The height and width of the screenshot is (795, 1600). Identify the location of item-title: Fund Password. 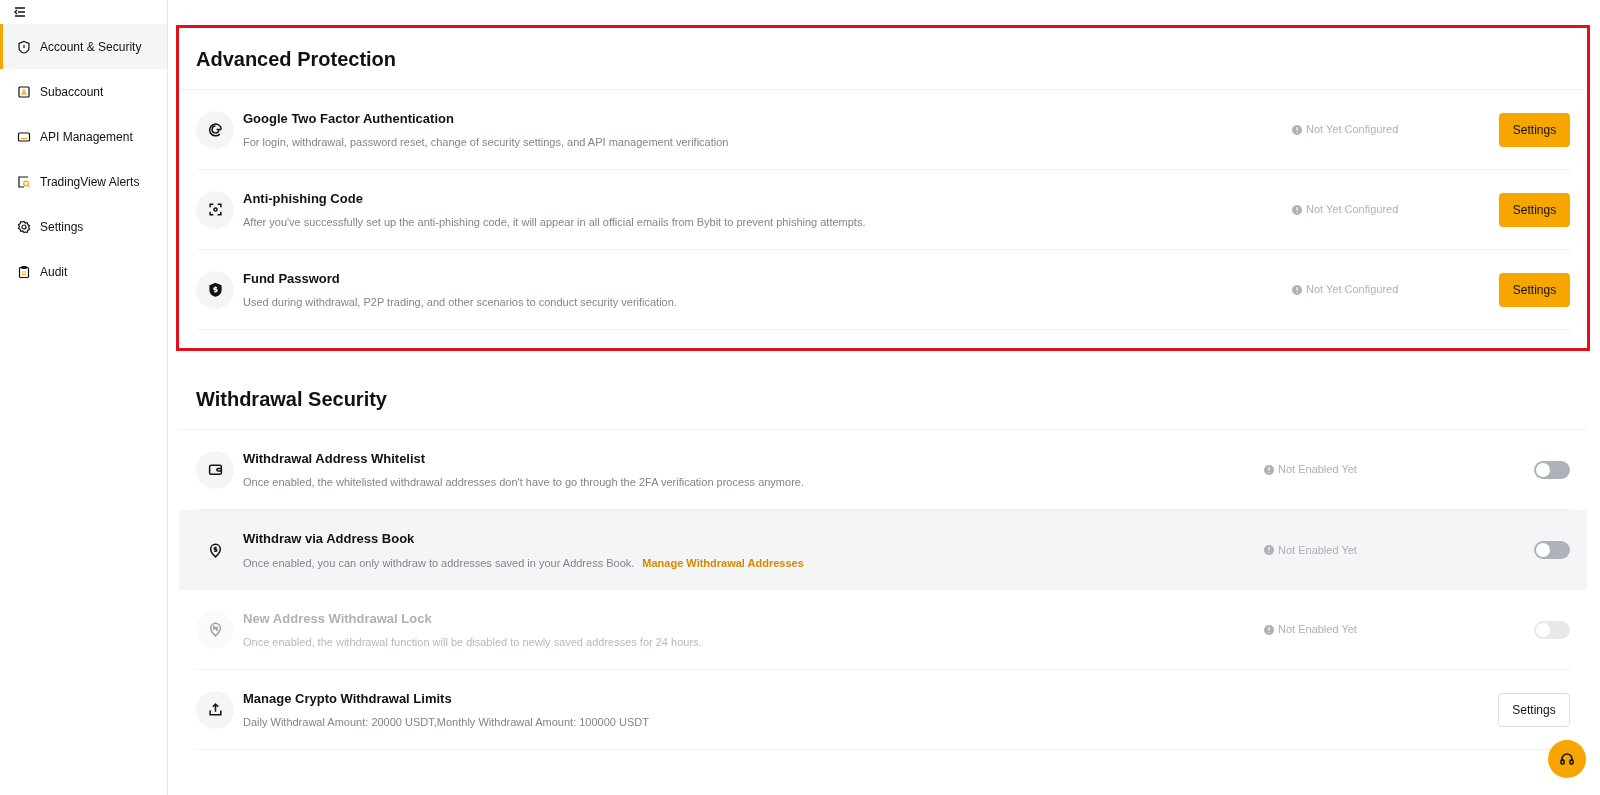
(292, 278).